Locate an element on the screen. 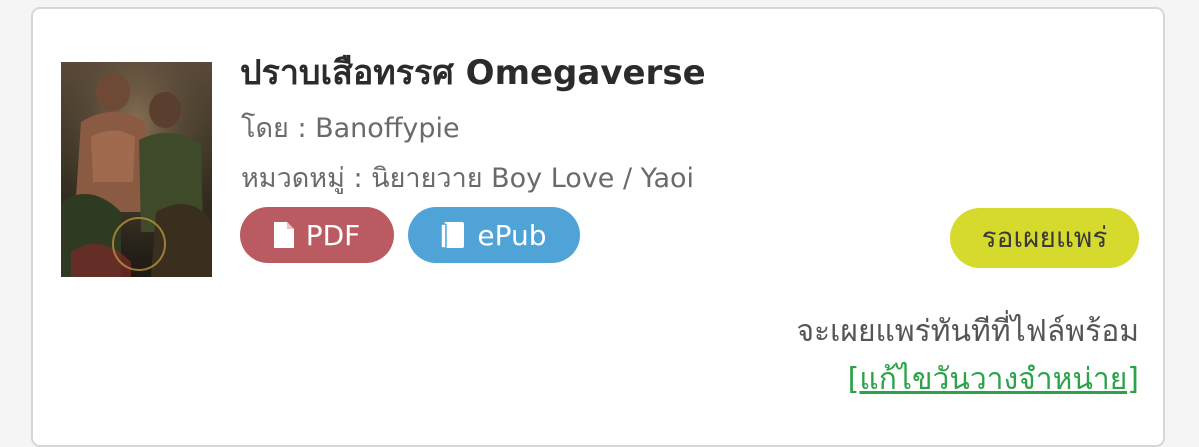 The width and height of the screenshot is (1199, 447). publish-status-button: รอเผยแพร่ is located at coordinates (1044, 238).